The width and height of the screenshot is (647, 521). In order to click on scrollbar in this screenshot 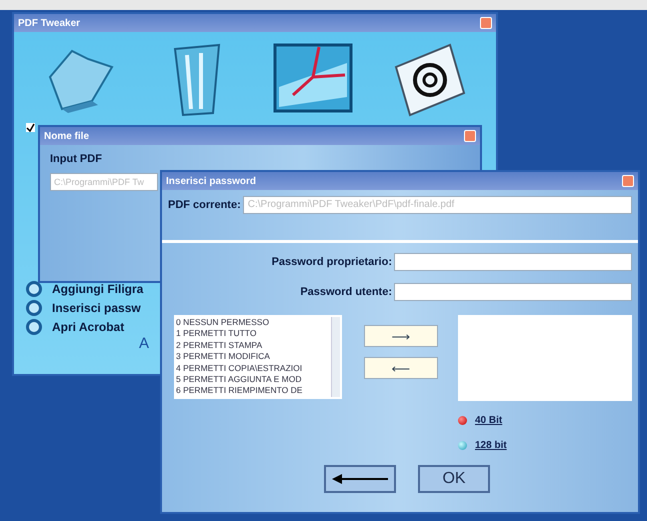, I will do `click(335, 357)`.